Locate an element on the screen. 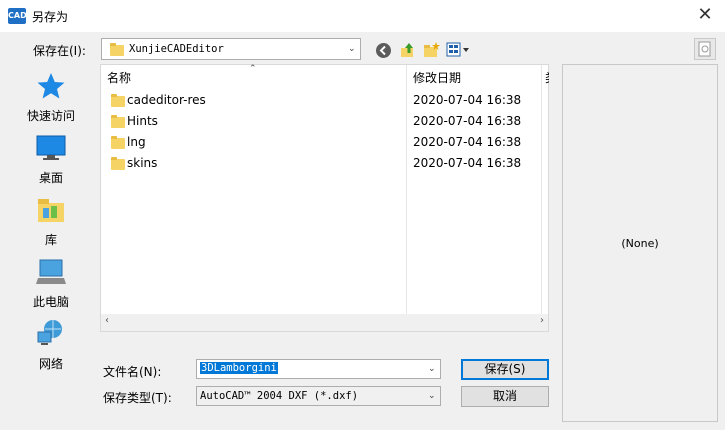 Image resolution: width=725 pixels, height=430 pixels. horizontal-scrollbar: ‹ › is located at coordinates (324, 322).